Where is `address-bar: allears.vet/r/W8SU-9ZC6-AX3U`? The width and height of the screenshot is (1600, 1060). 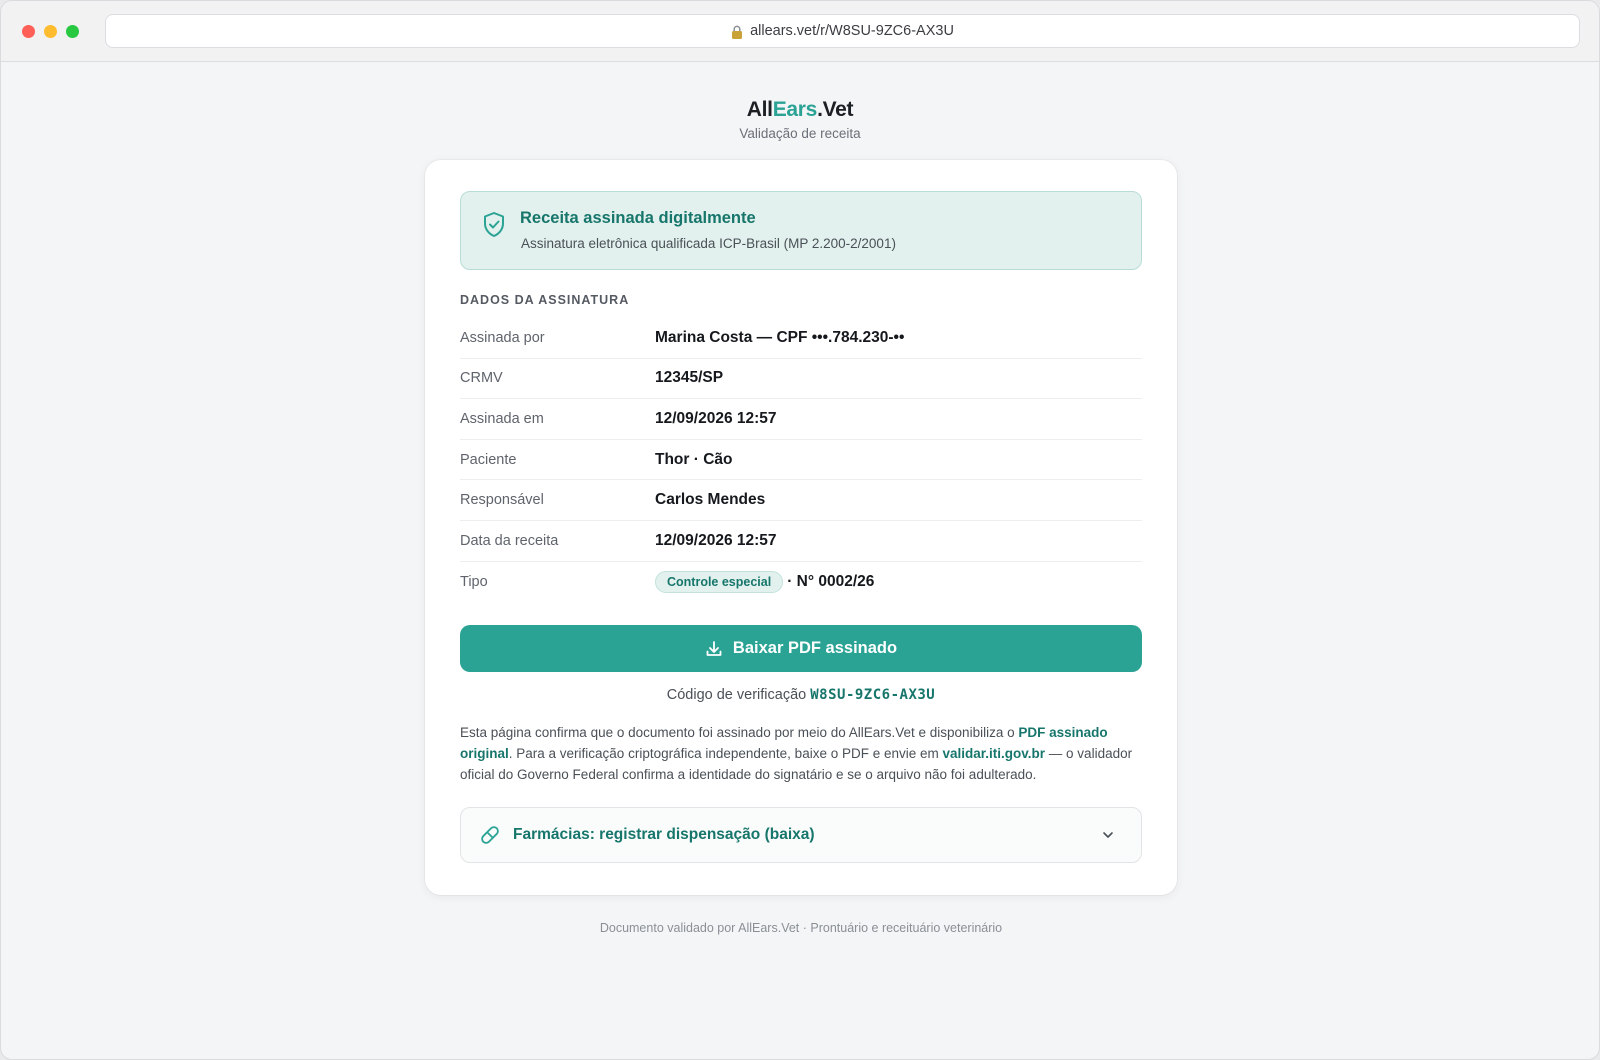 address-bar: allears.vet/r/W8SU-9ZC6-AX3U is located at coordinates (842, 31).